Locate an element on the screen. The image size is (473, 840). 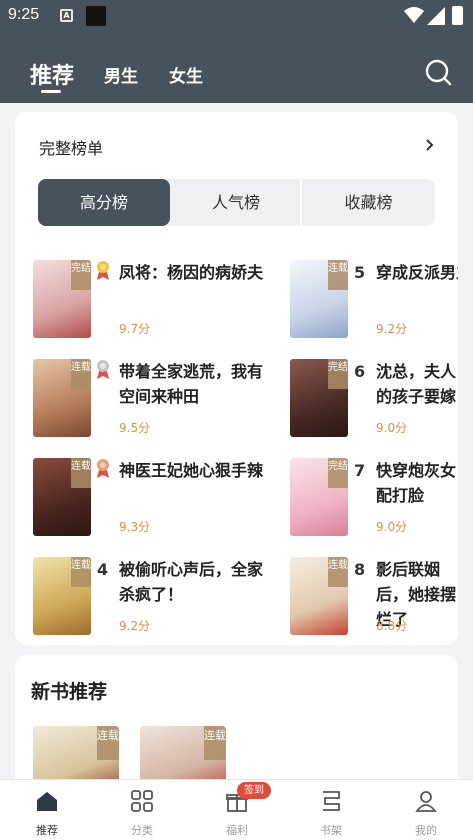
book-score: 8.8分 is located at coordinates (392, 626).